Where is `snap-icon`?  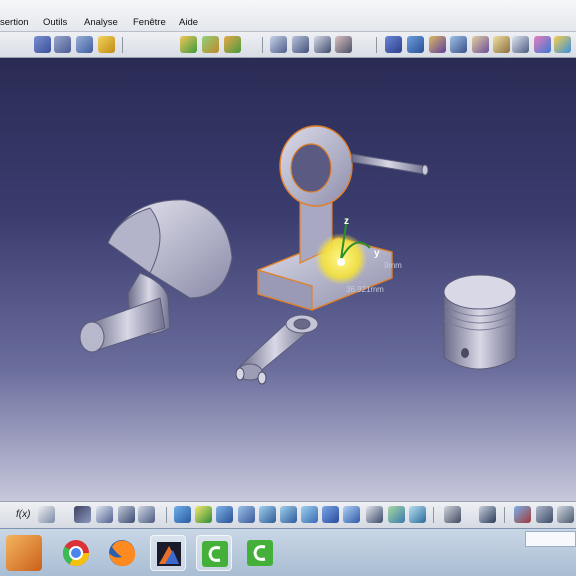
snap-icon is located at coordinates (106, 44).